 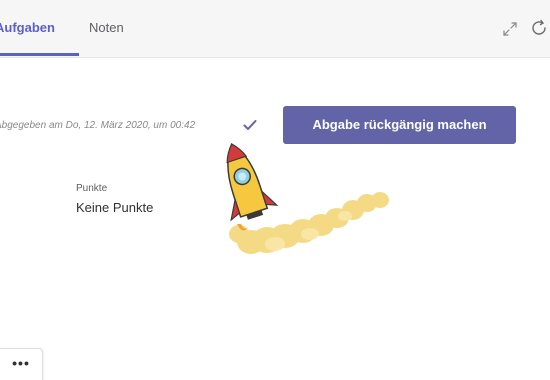 What do you see at coordinates (27, 27) in the screenshot?
I see `tab-assignments-label: Aufgaben` at bounding box center [27, 27].